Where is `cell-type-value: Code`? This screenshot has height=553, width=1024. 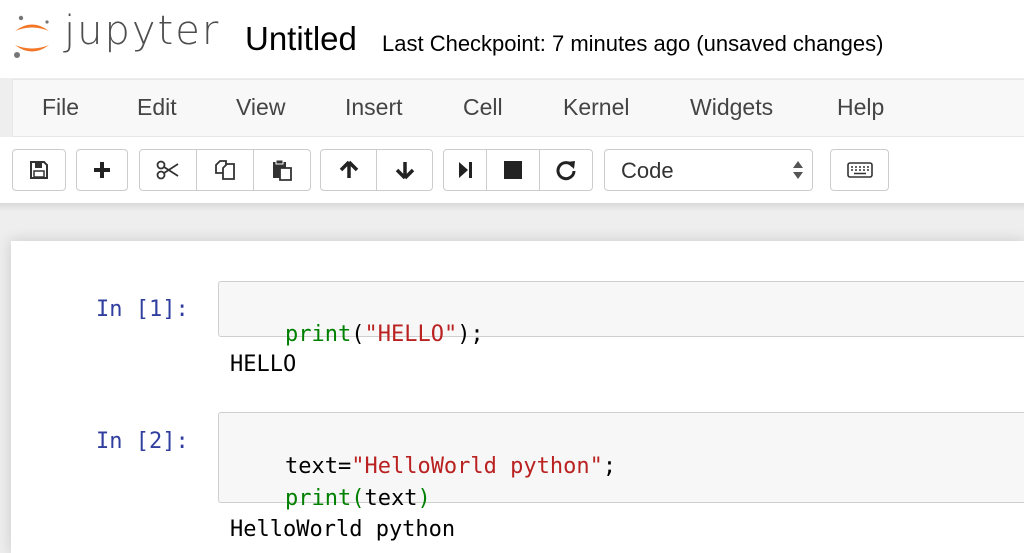
cell-type-value: Code is located at coordinates (647, 170).